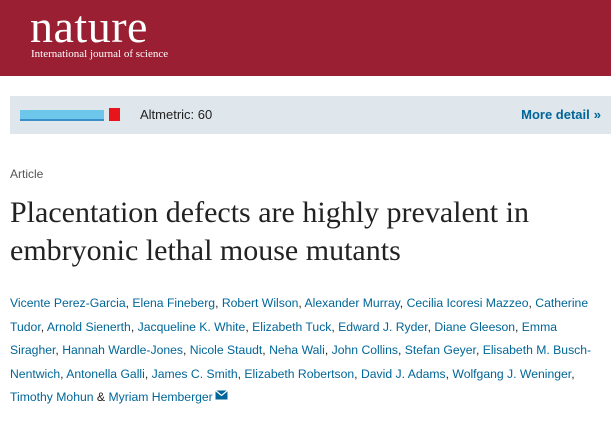 The width and height of the screenshot is (611, 426). What do you see at coordinates (555, 114) in the screenshot?
I see `more-detail-label: More detail` at bounding box center [555, 114].